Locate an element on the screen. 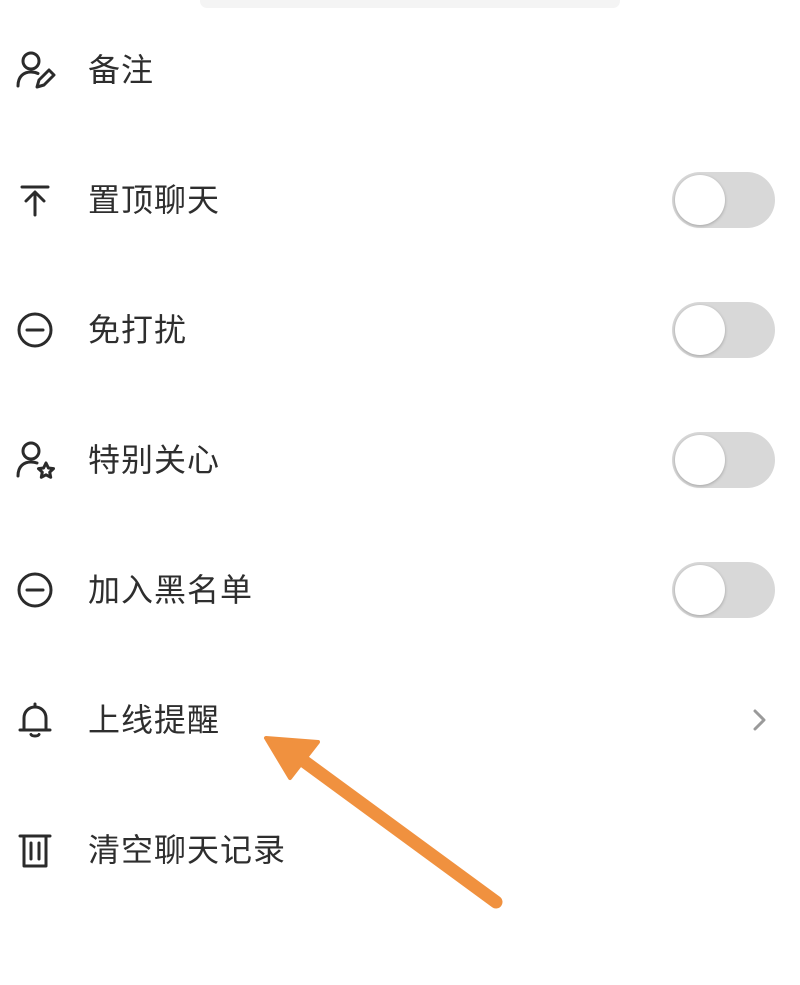 This screenshot has width=800, height=985. menu-item-label: 置顶聊天 is located at coordinates (154, 200).